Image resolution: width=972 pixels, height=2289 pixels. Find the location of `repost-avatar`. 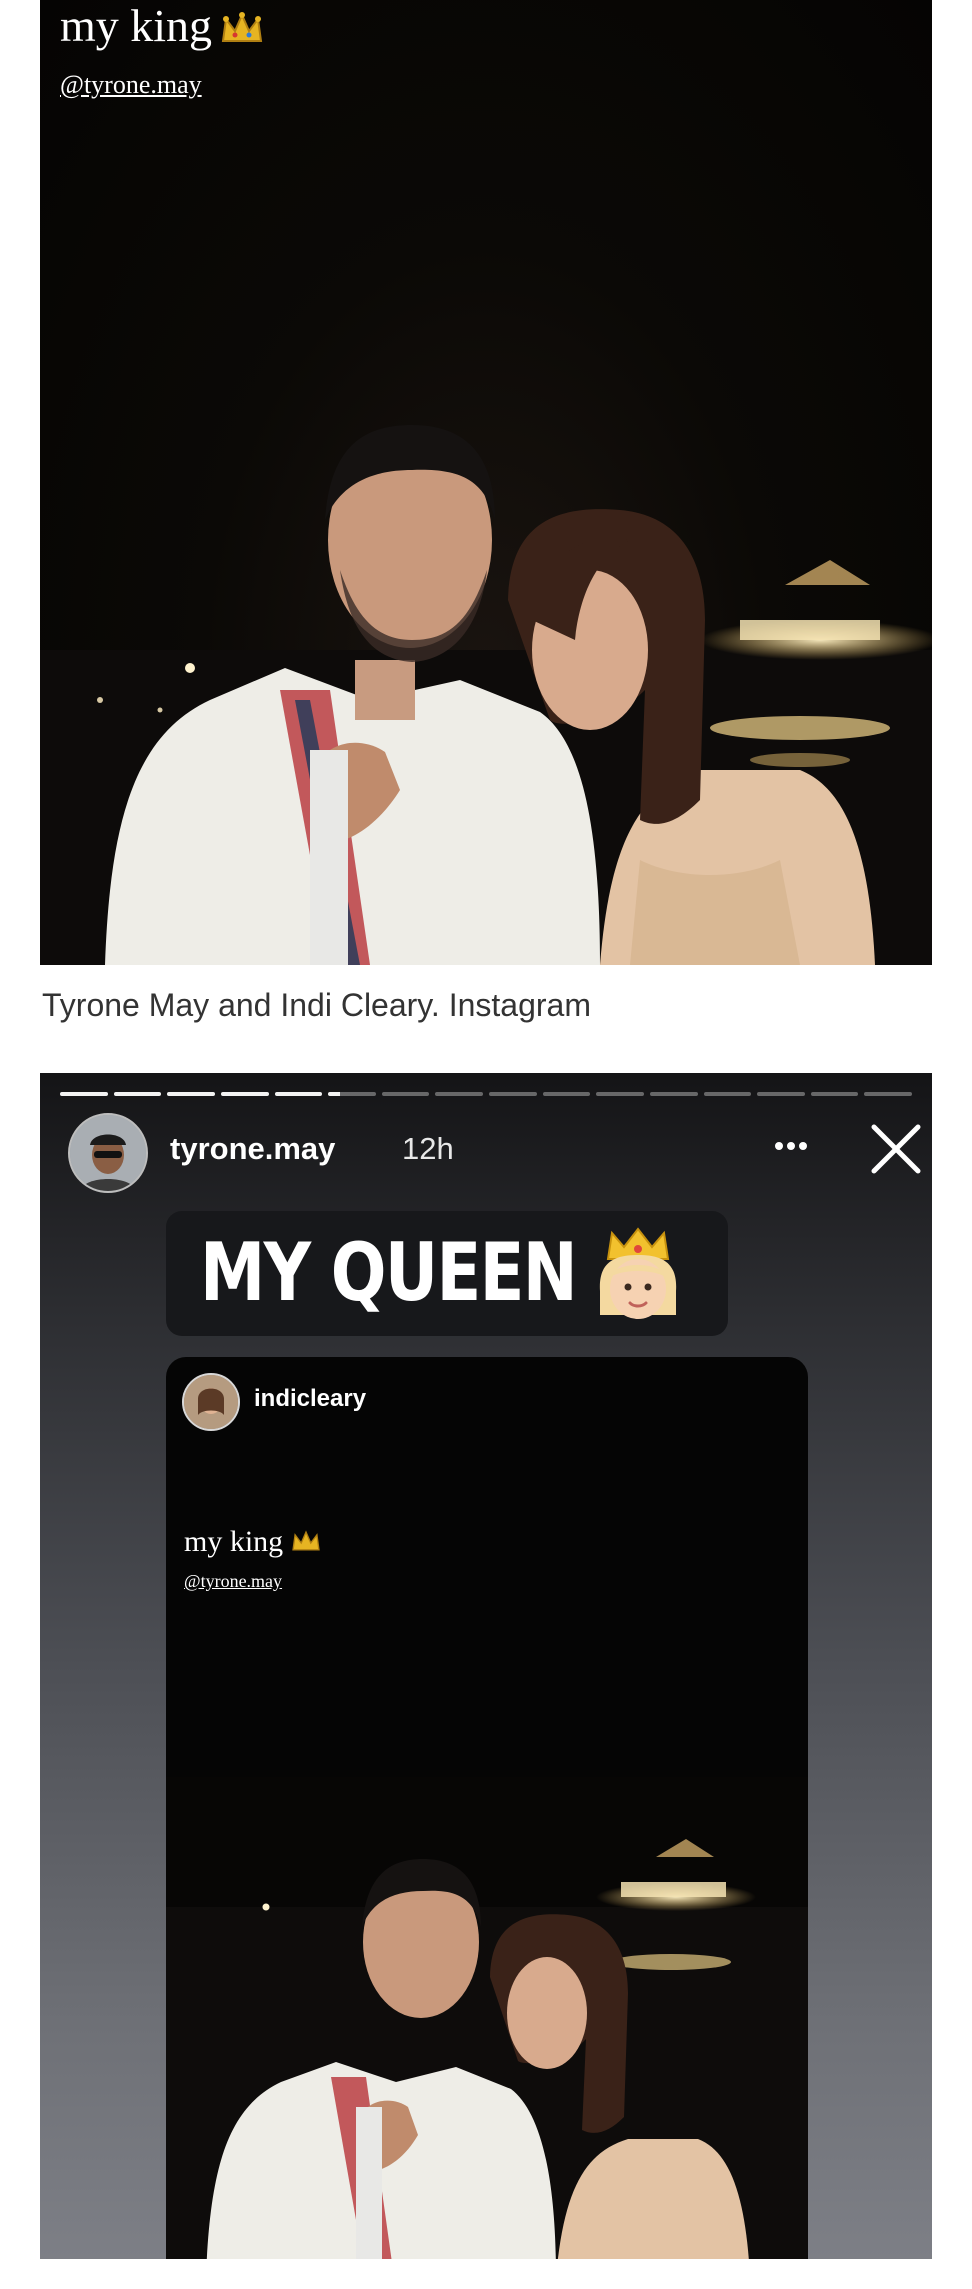

repost-avatar is located at coordinates (211, 1402).